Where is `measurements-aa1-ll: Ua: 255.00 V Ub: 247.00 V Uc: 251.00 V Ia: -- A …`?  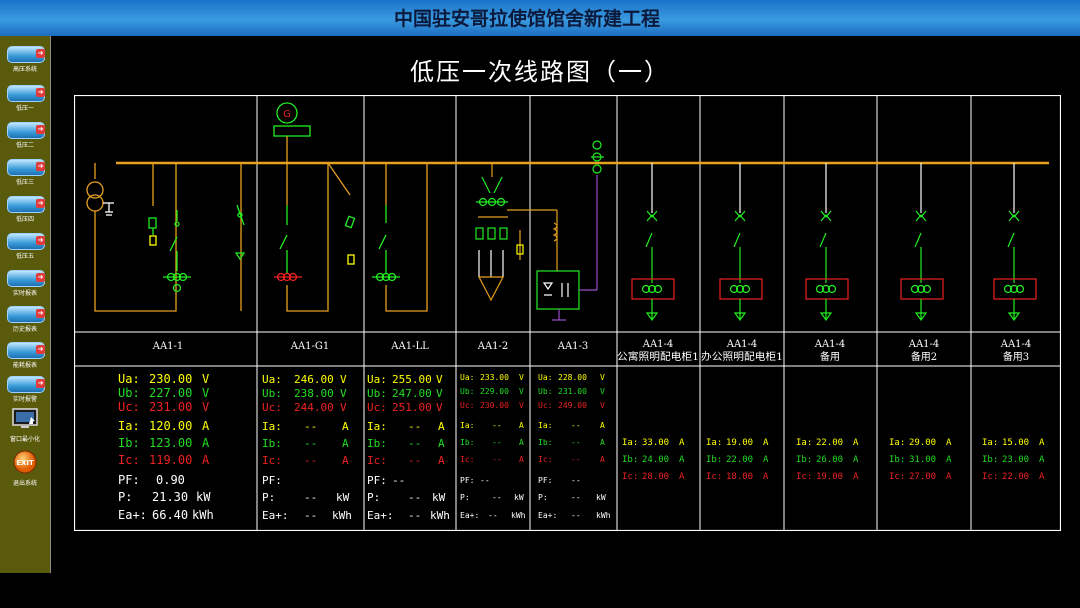 measurements-aa1-ll: Ua: 255.00 V Ub: 247.00 V Uc: 251.00 V Ia: -- A … is located at coordinates (408, 447).